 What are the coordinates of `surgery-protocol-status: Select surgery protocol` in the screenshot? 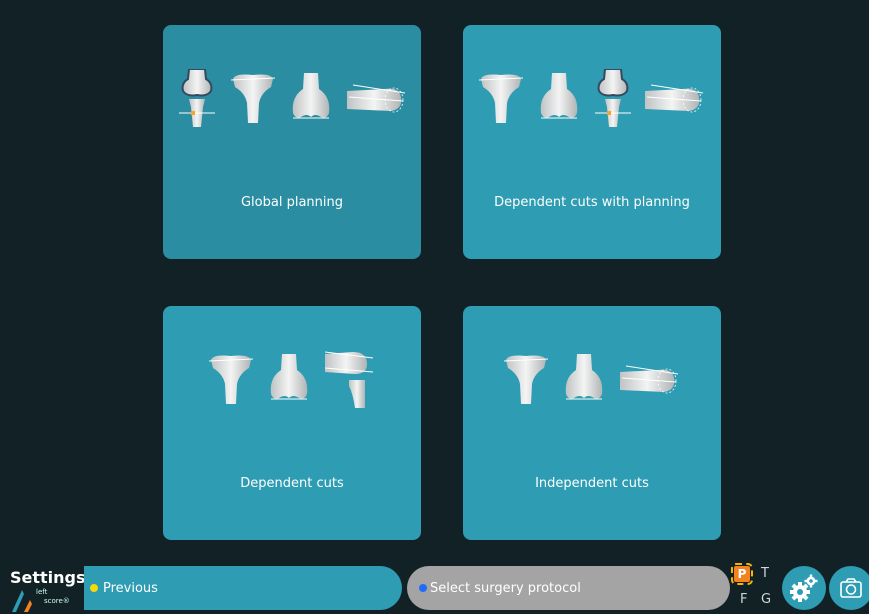 It's located at (568, 588).